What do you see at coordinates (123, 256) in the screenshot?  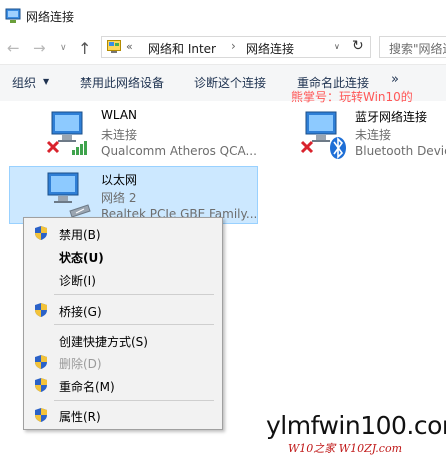 I see `menu-item-status: 状态(U)` at bounding box center [123, 256].